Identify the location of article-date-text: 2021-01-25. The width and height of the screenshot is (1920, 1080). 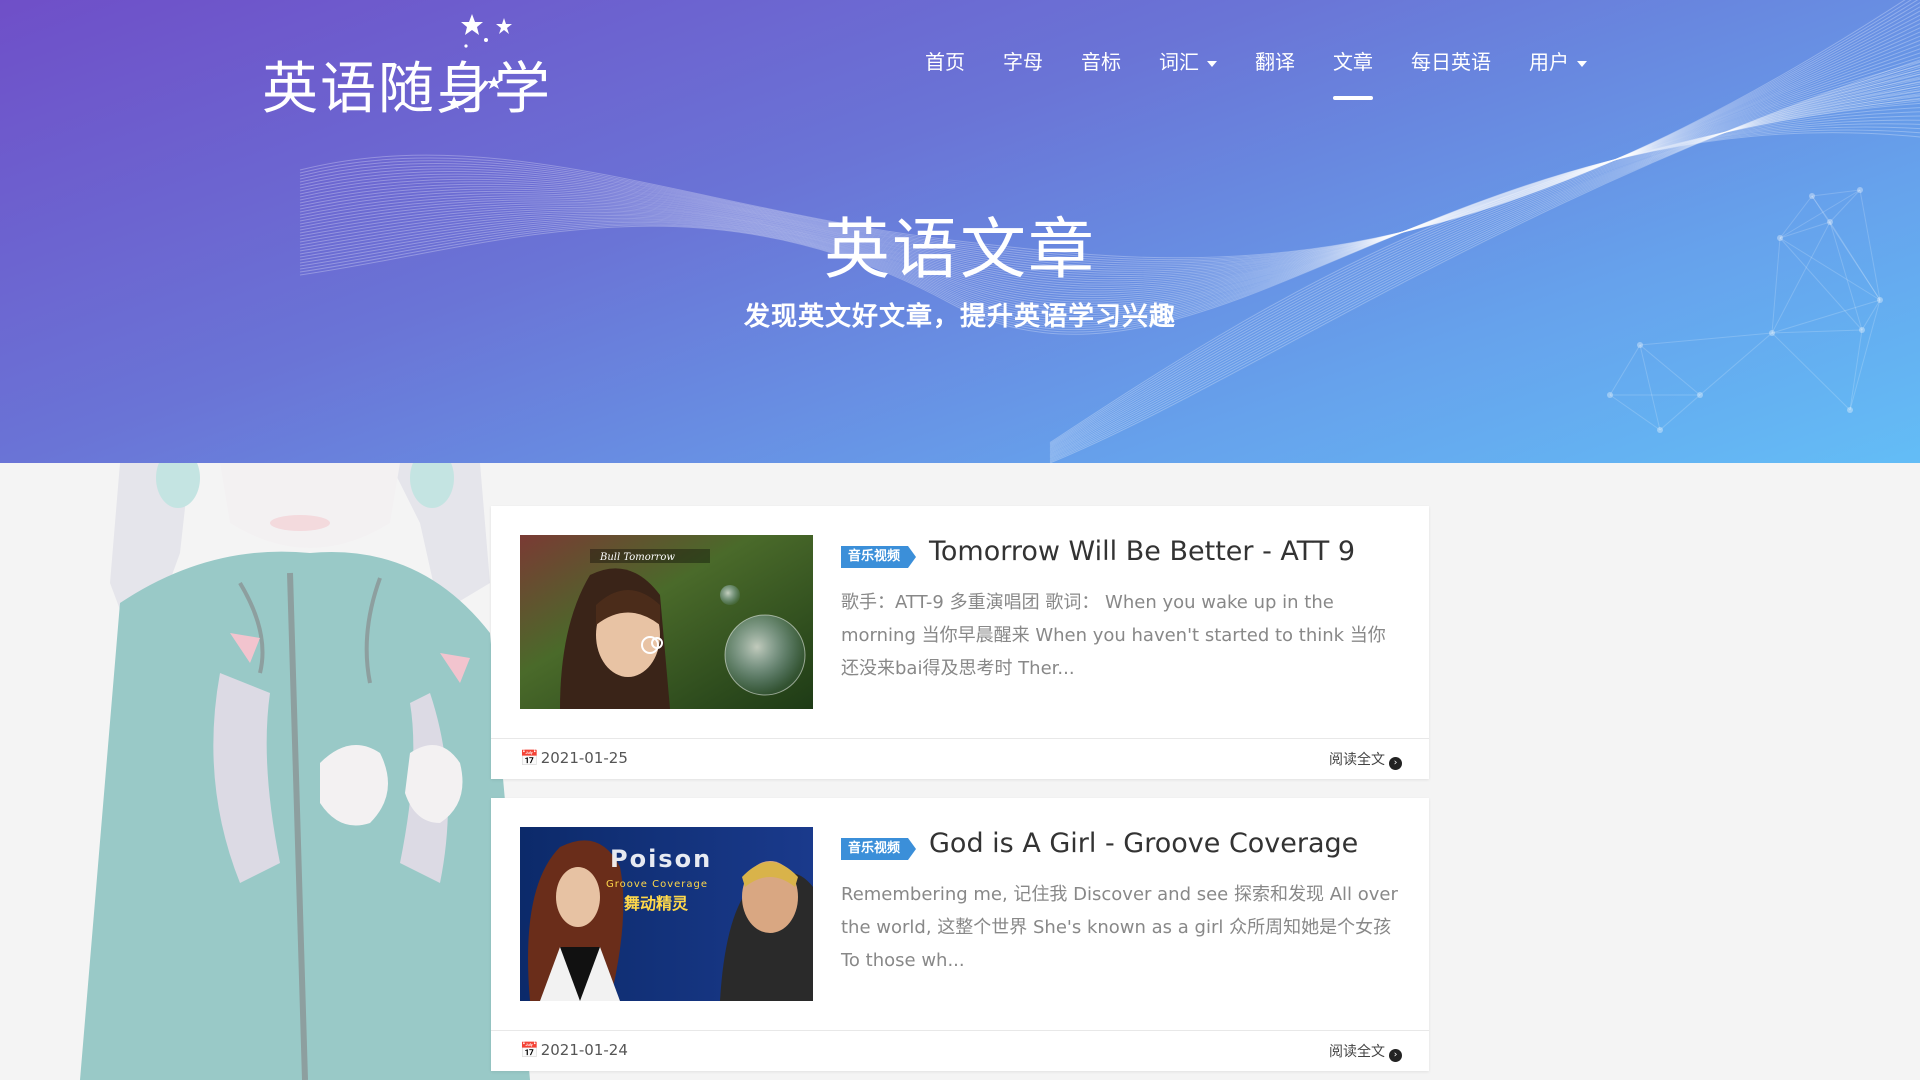
(584, 758).